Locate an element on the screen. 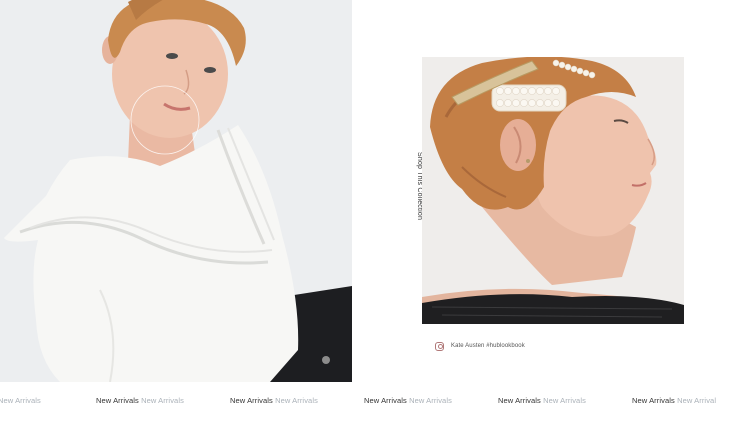 This screenshot has width=750, height=422. marquee-item: New Arrivals is located at coordinates (20, 400).